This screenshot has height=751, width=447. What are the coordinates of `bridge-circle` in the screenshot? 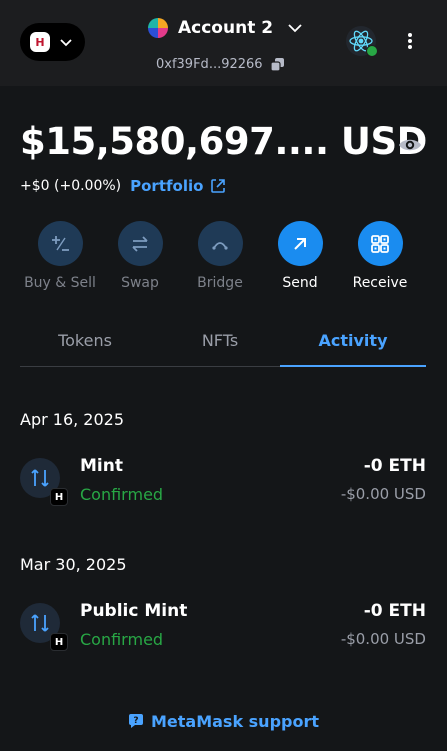 It's located at (220, 243).